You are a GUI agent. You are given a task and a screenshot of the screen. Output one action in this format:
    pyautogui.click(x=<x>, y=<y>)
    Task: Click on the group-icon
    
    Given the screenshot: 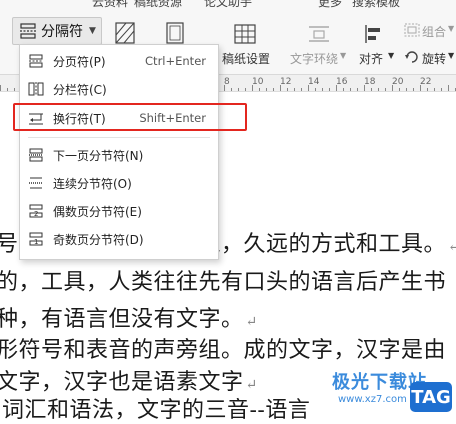 What is the action you would take?
    pyautogui.click(x=412, y=30)
    